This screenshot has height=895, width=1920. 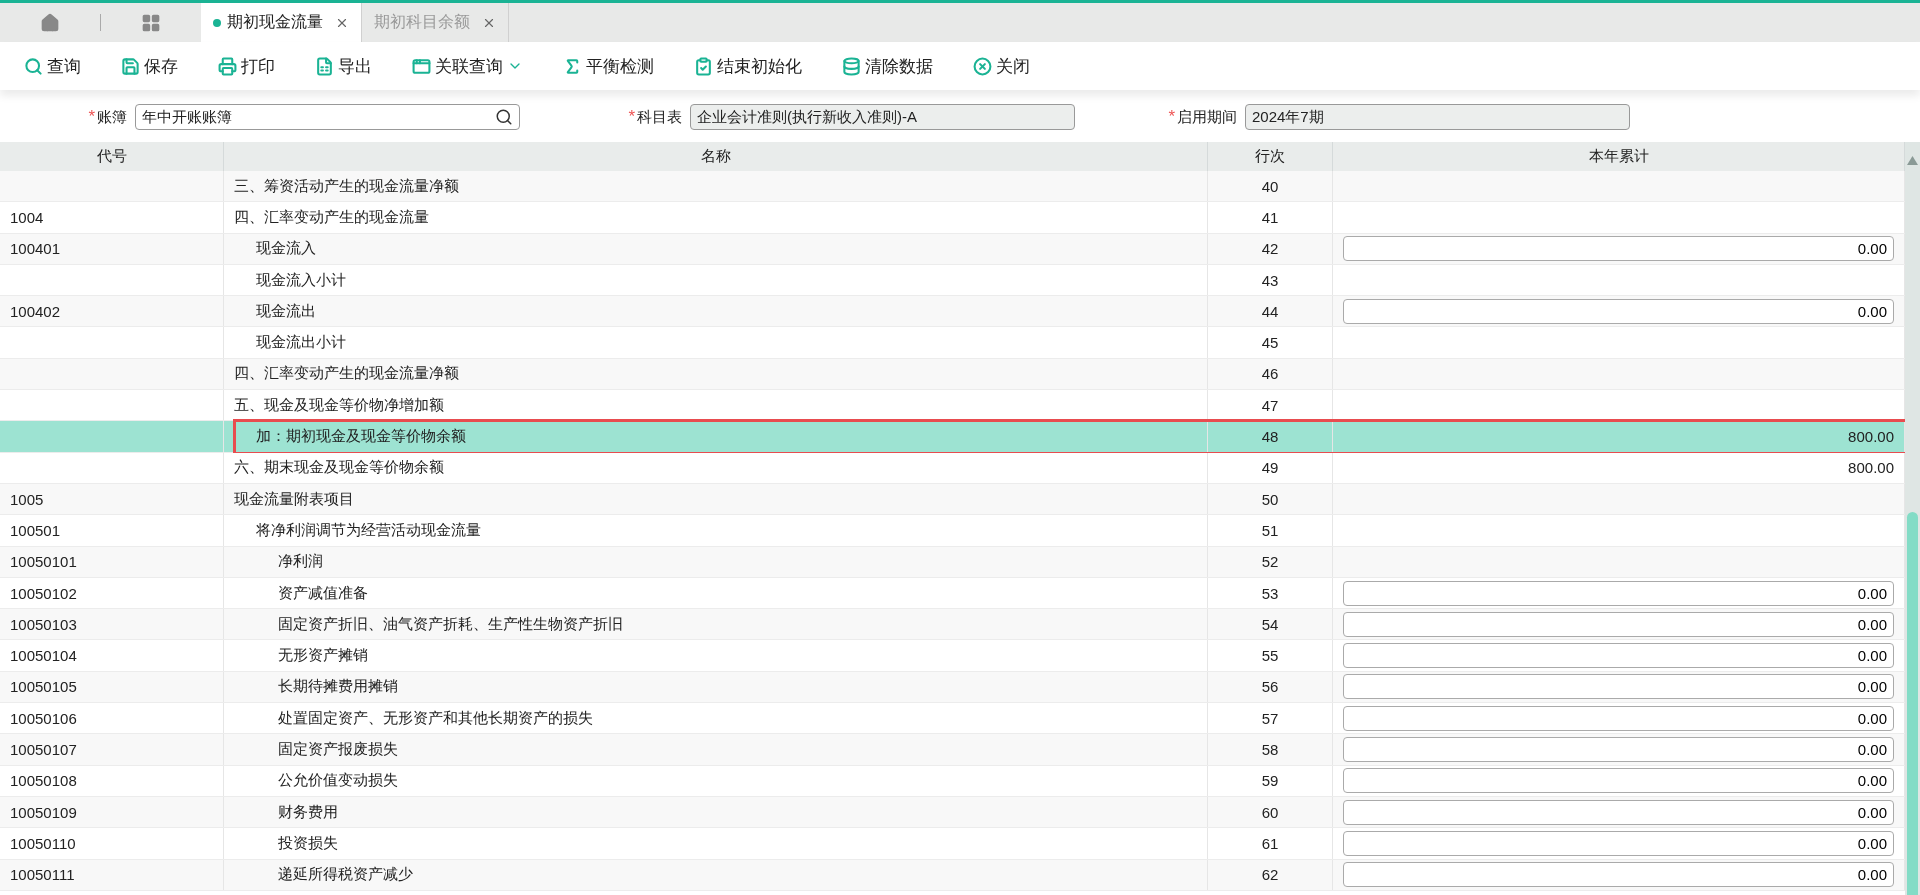 I want to click on tab-label: 期初科目余额, so click(x=422, y=22).